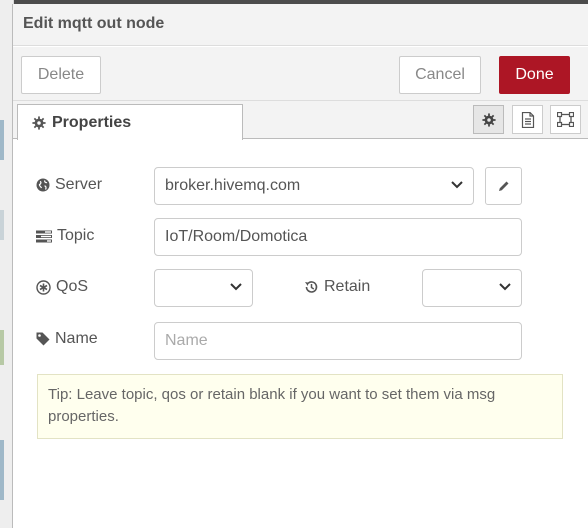 This screenshot has width=588, height=528. What do you see at coordinates (76, 338) in the screenshot?
I see `name-label-text: Name` at bounding box center [76, 338].